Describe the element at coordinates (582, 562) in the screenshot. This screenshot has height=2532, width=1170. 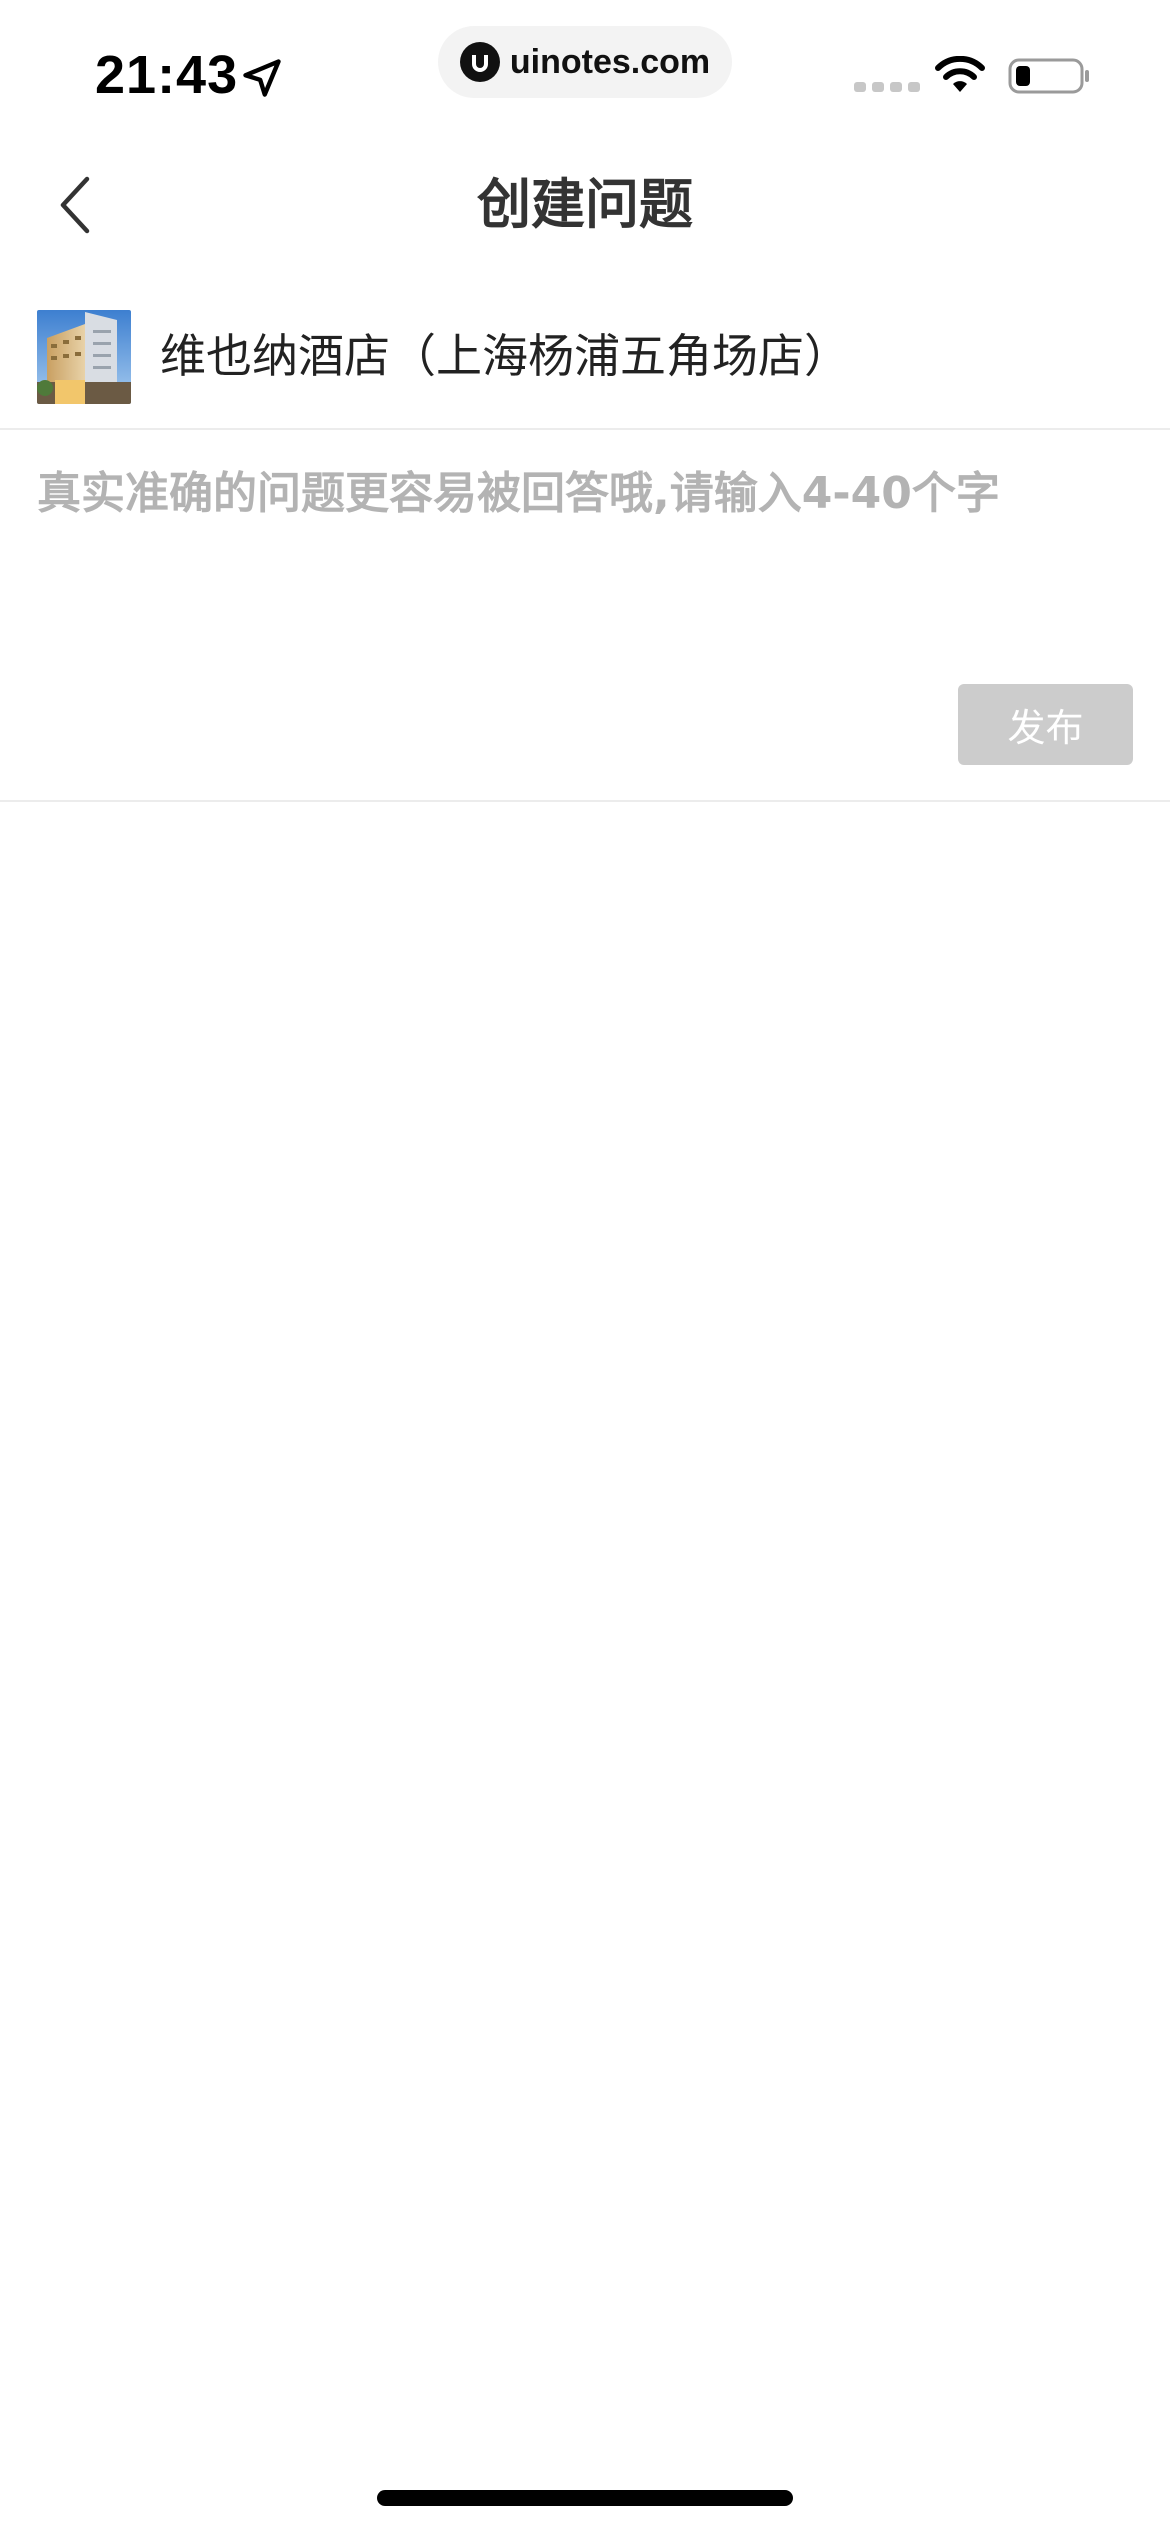
I see `question-input` at that location.